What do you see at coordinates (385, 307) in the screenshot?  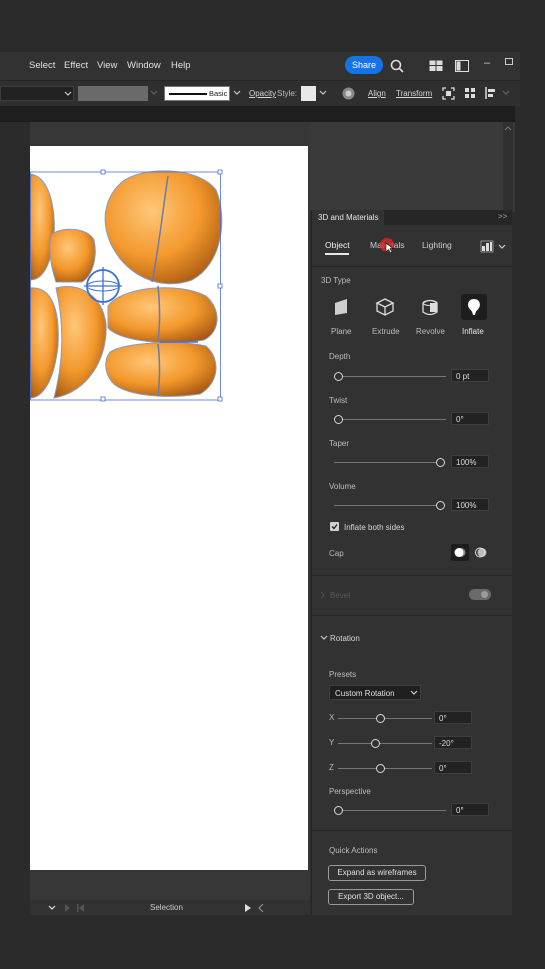 I see `extrude-icon` at bounding box center [385, 307].